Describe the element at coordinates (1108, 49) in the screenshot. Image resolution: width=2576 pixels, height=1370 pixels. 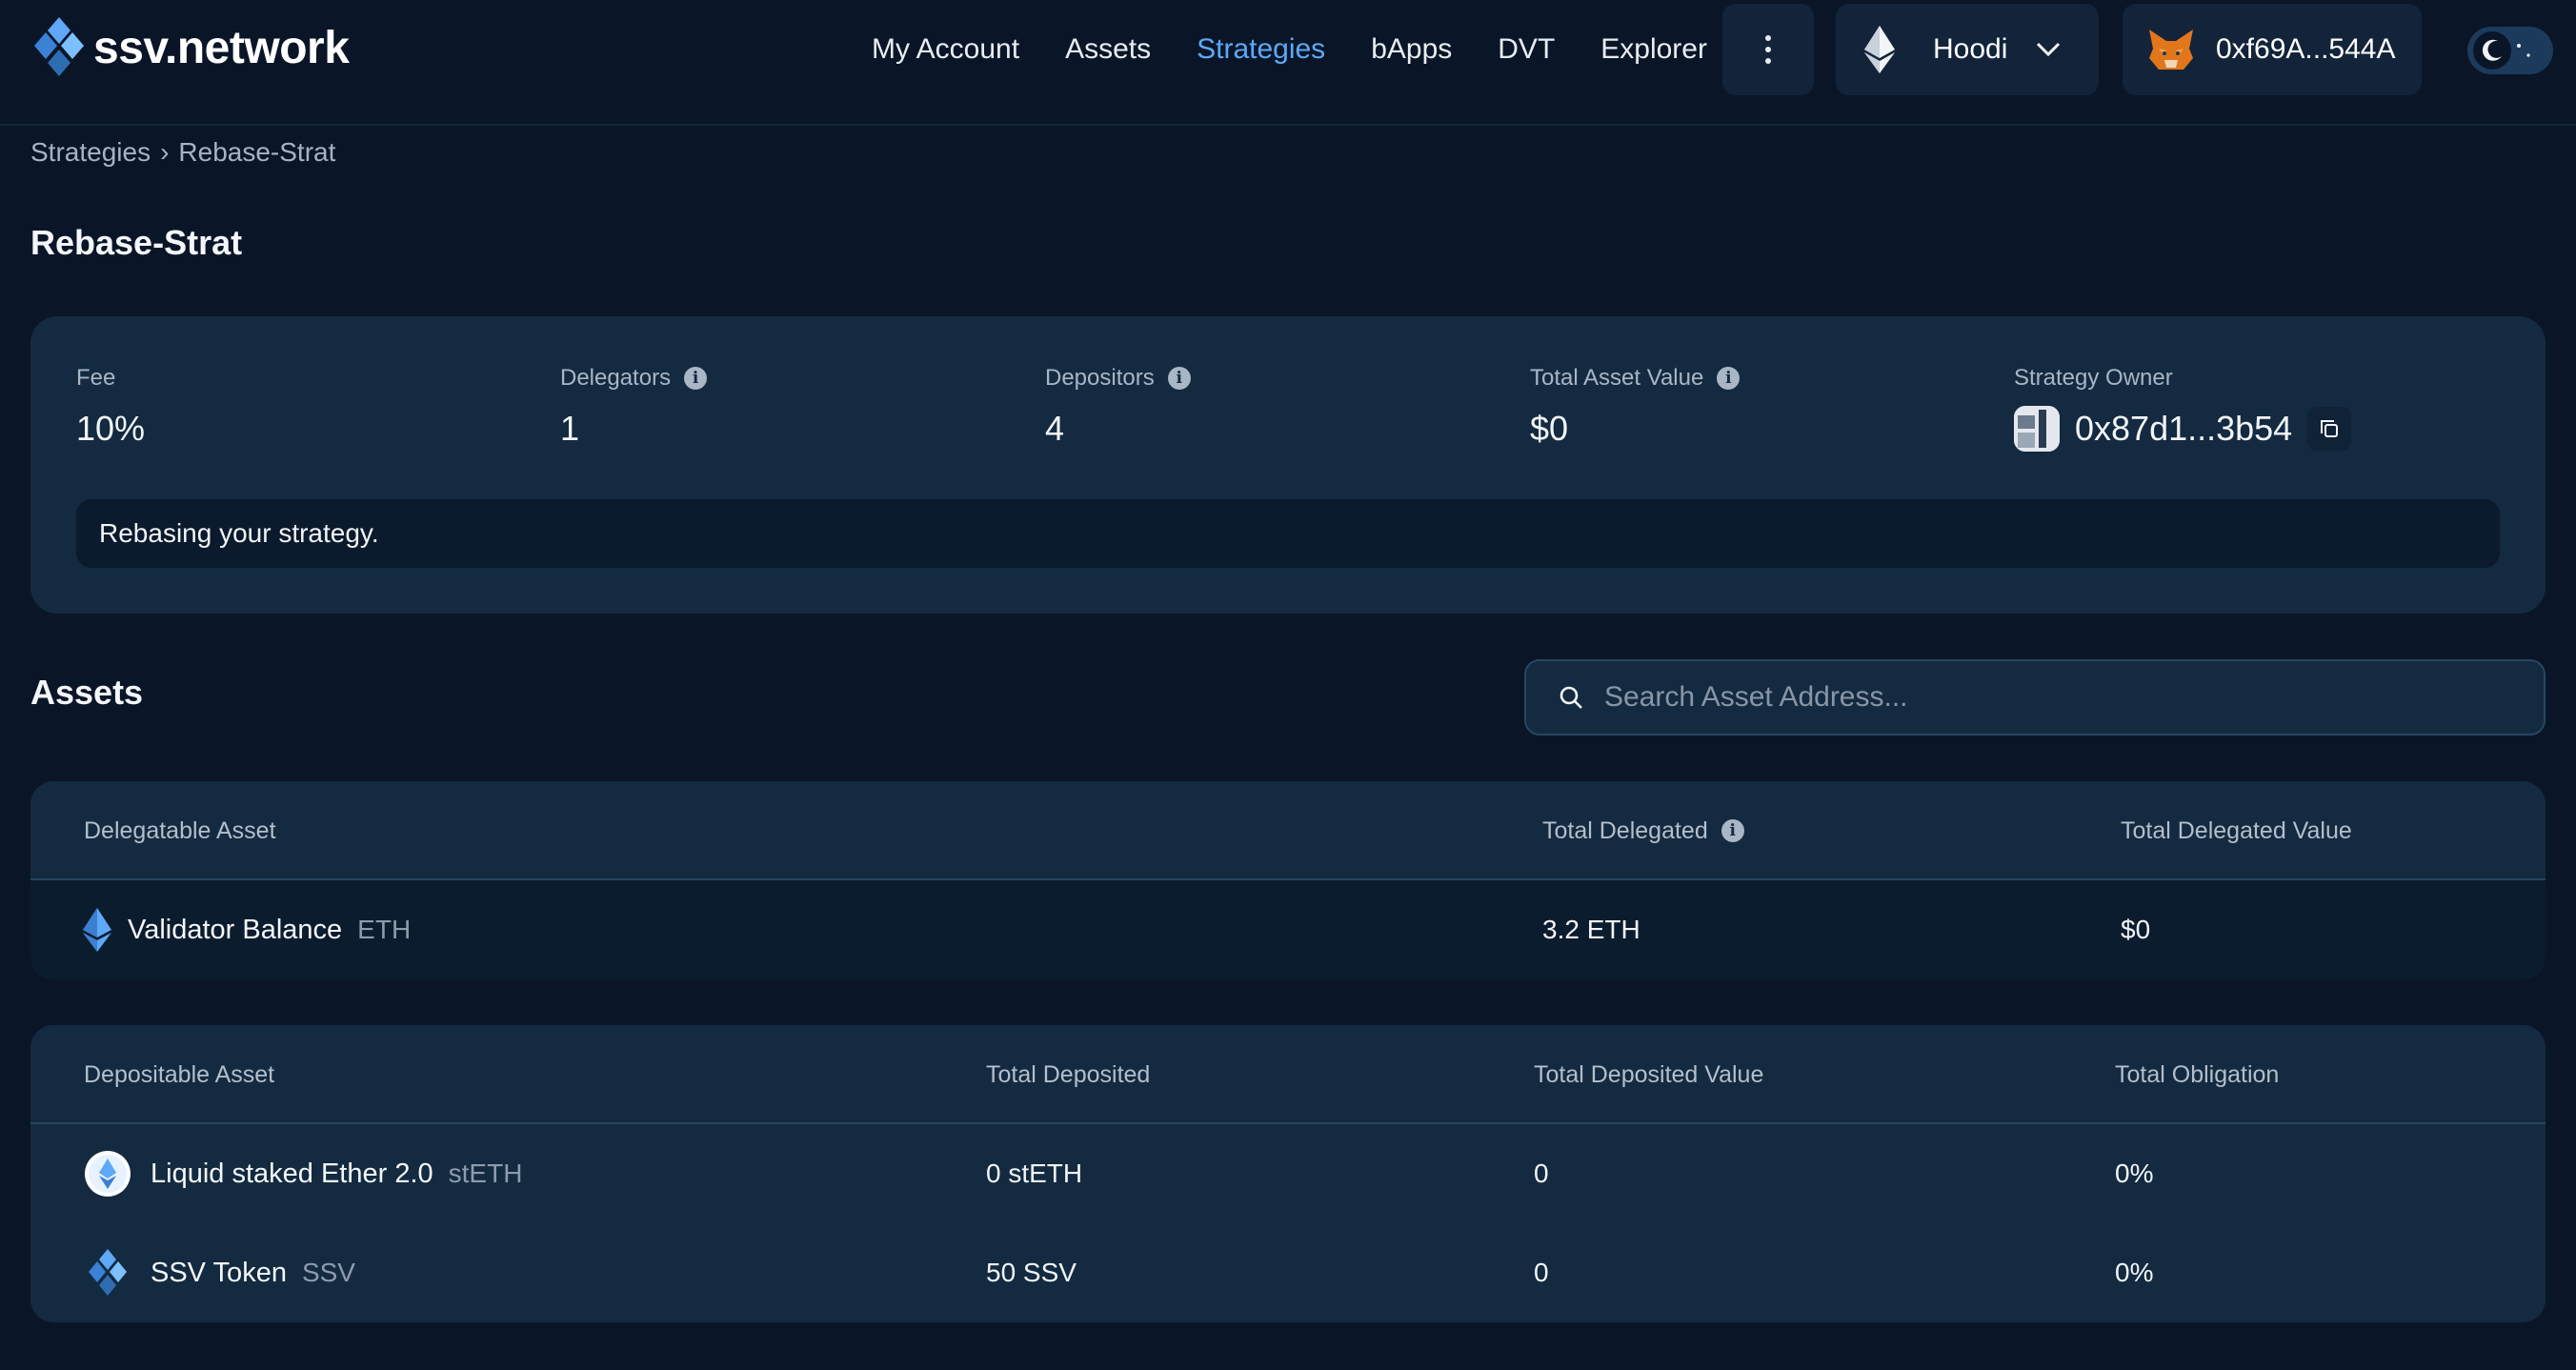
I see `nav-assets: Assets` at that location.